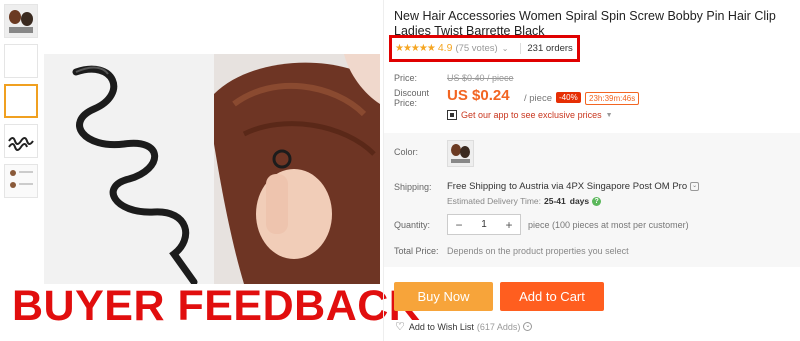 The height and width of the screenshot is (341, 800). Describe the element at coordinates (579, 201) in the screenshot. I see `delivery-unit: days` at that location.